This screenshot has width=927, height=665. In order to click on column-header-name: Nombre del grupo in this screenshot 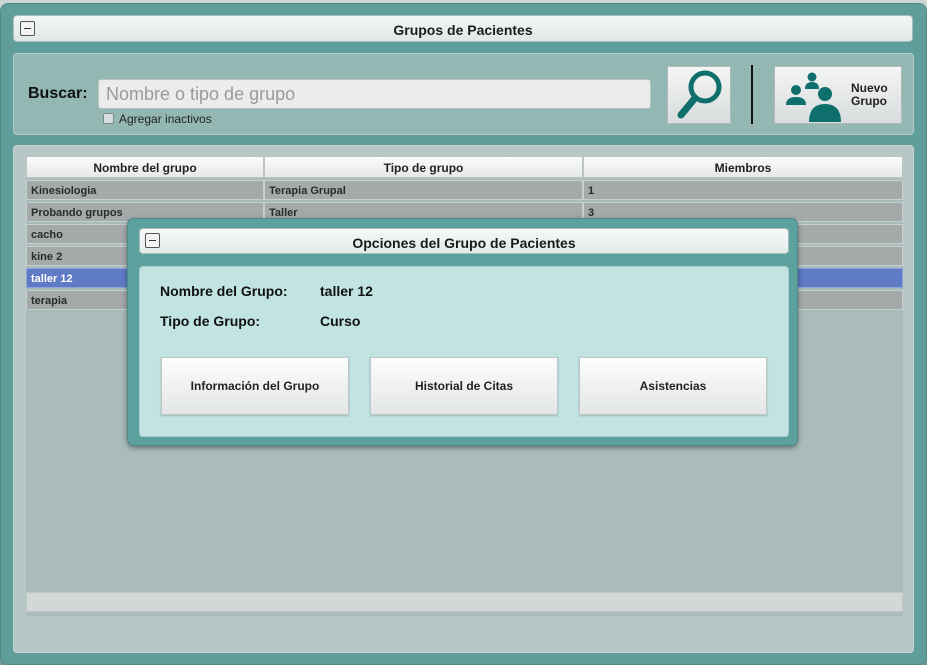, I will do `click(145, 167)`.